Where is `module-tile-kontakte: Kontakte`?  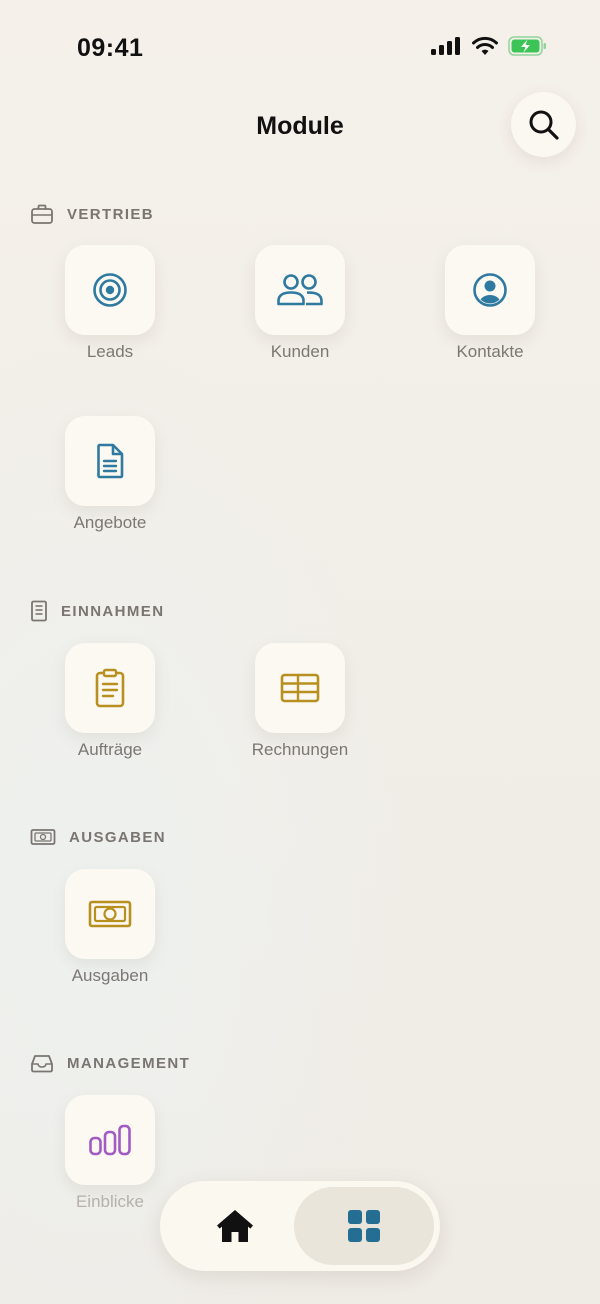 module-tile-kontakte: Kontakte is located at coordinates (490, 315).